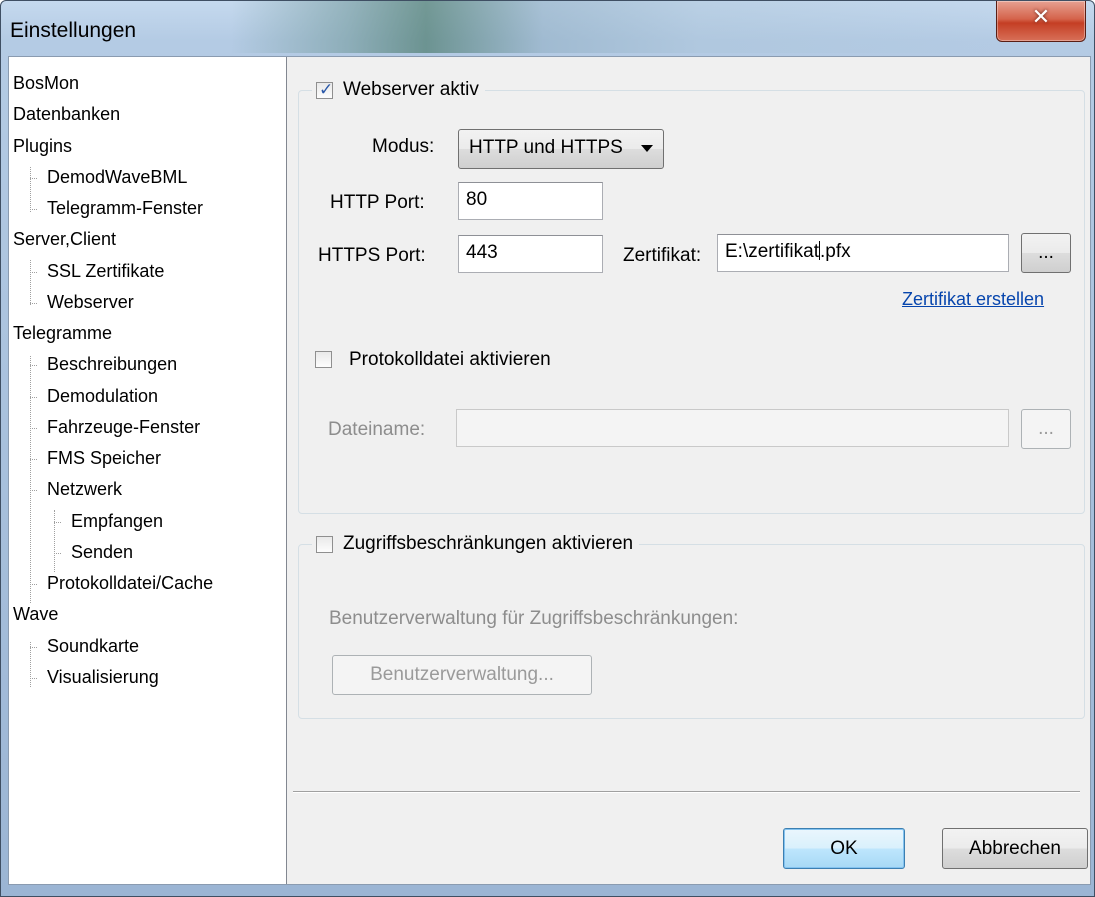 The height and width of the screenshot is (897, 1095). What do you see at coordinates (90, 302) in the screenshot?
I see `tree-item-webserver: Webserver` at bounding box center [90, 302].